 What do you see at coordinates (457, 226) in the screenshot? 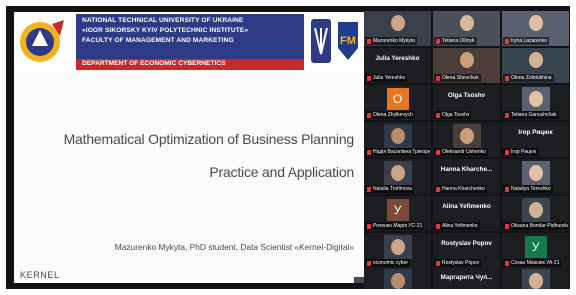
I see `participant-name-label: Alina Yefimenko` at bounding box center [457, 226].